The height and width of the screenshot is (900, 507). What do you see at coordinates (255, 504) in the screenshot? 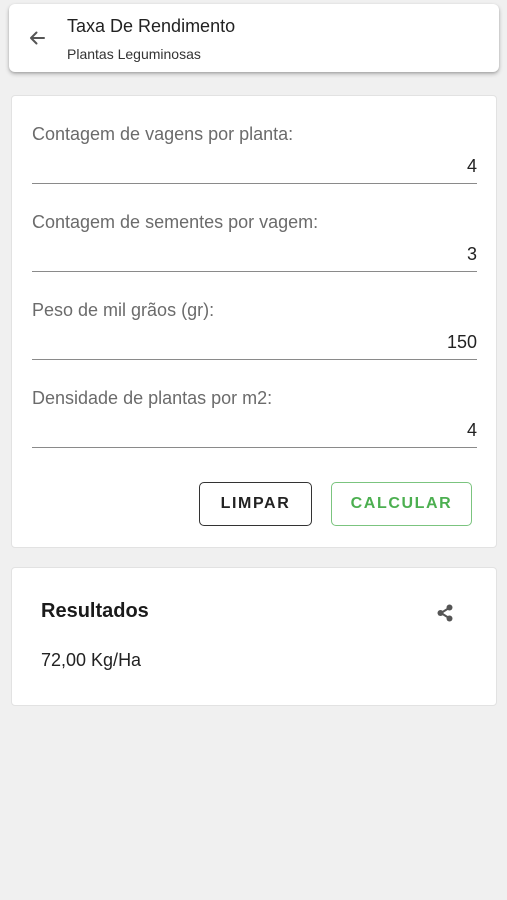
I see `clear-button: LIMPAR` at bounding box center [255, 504].